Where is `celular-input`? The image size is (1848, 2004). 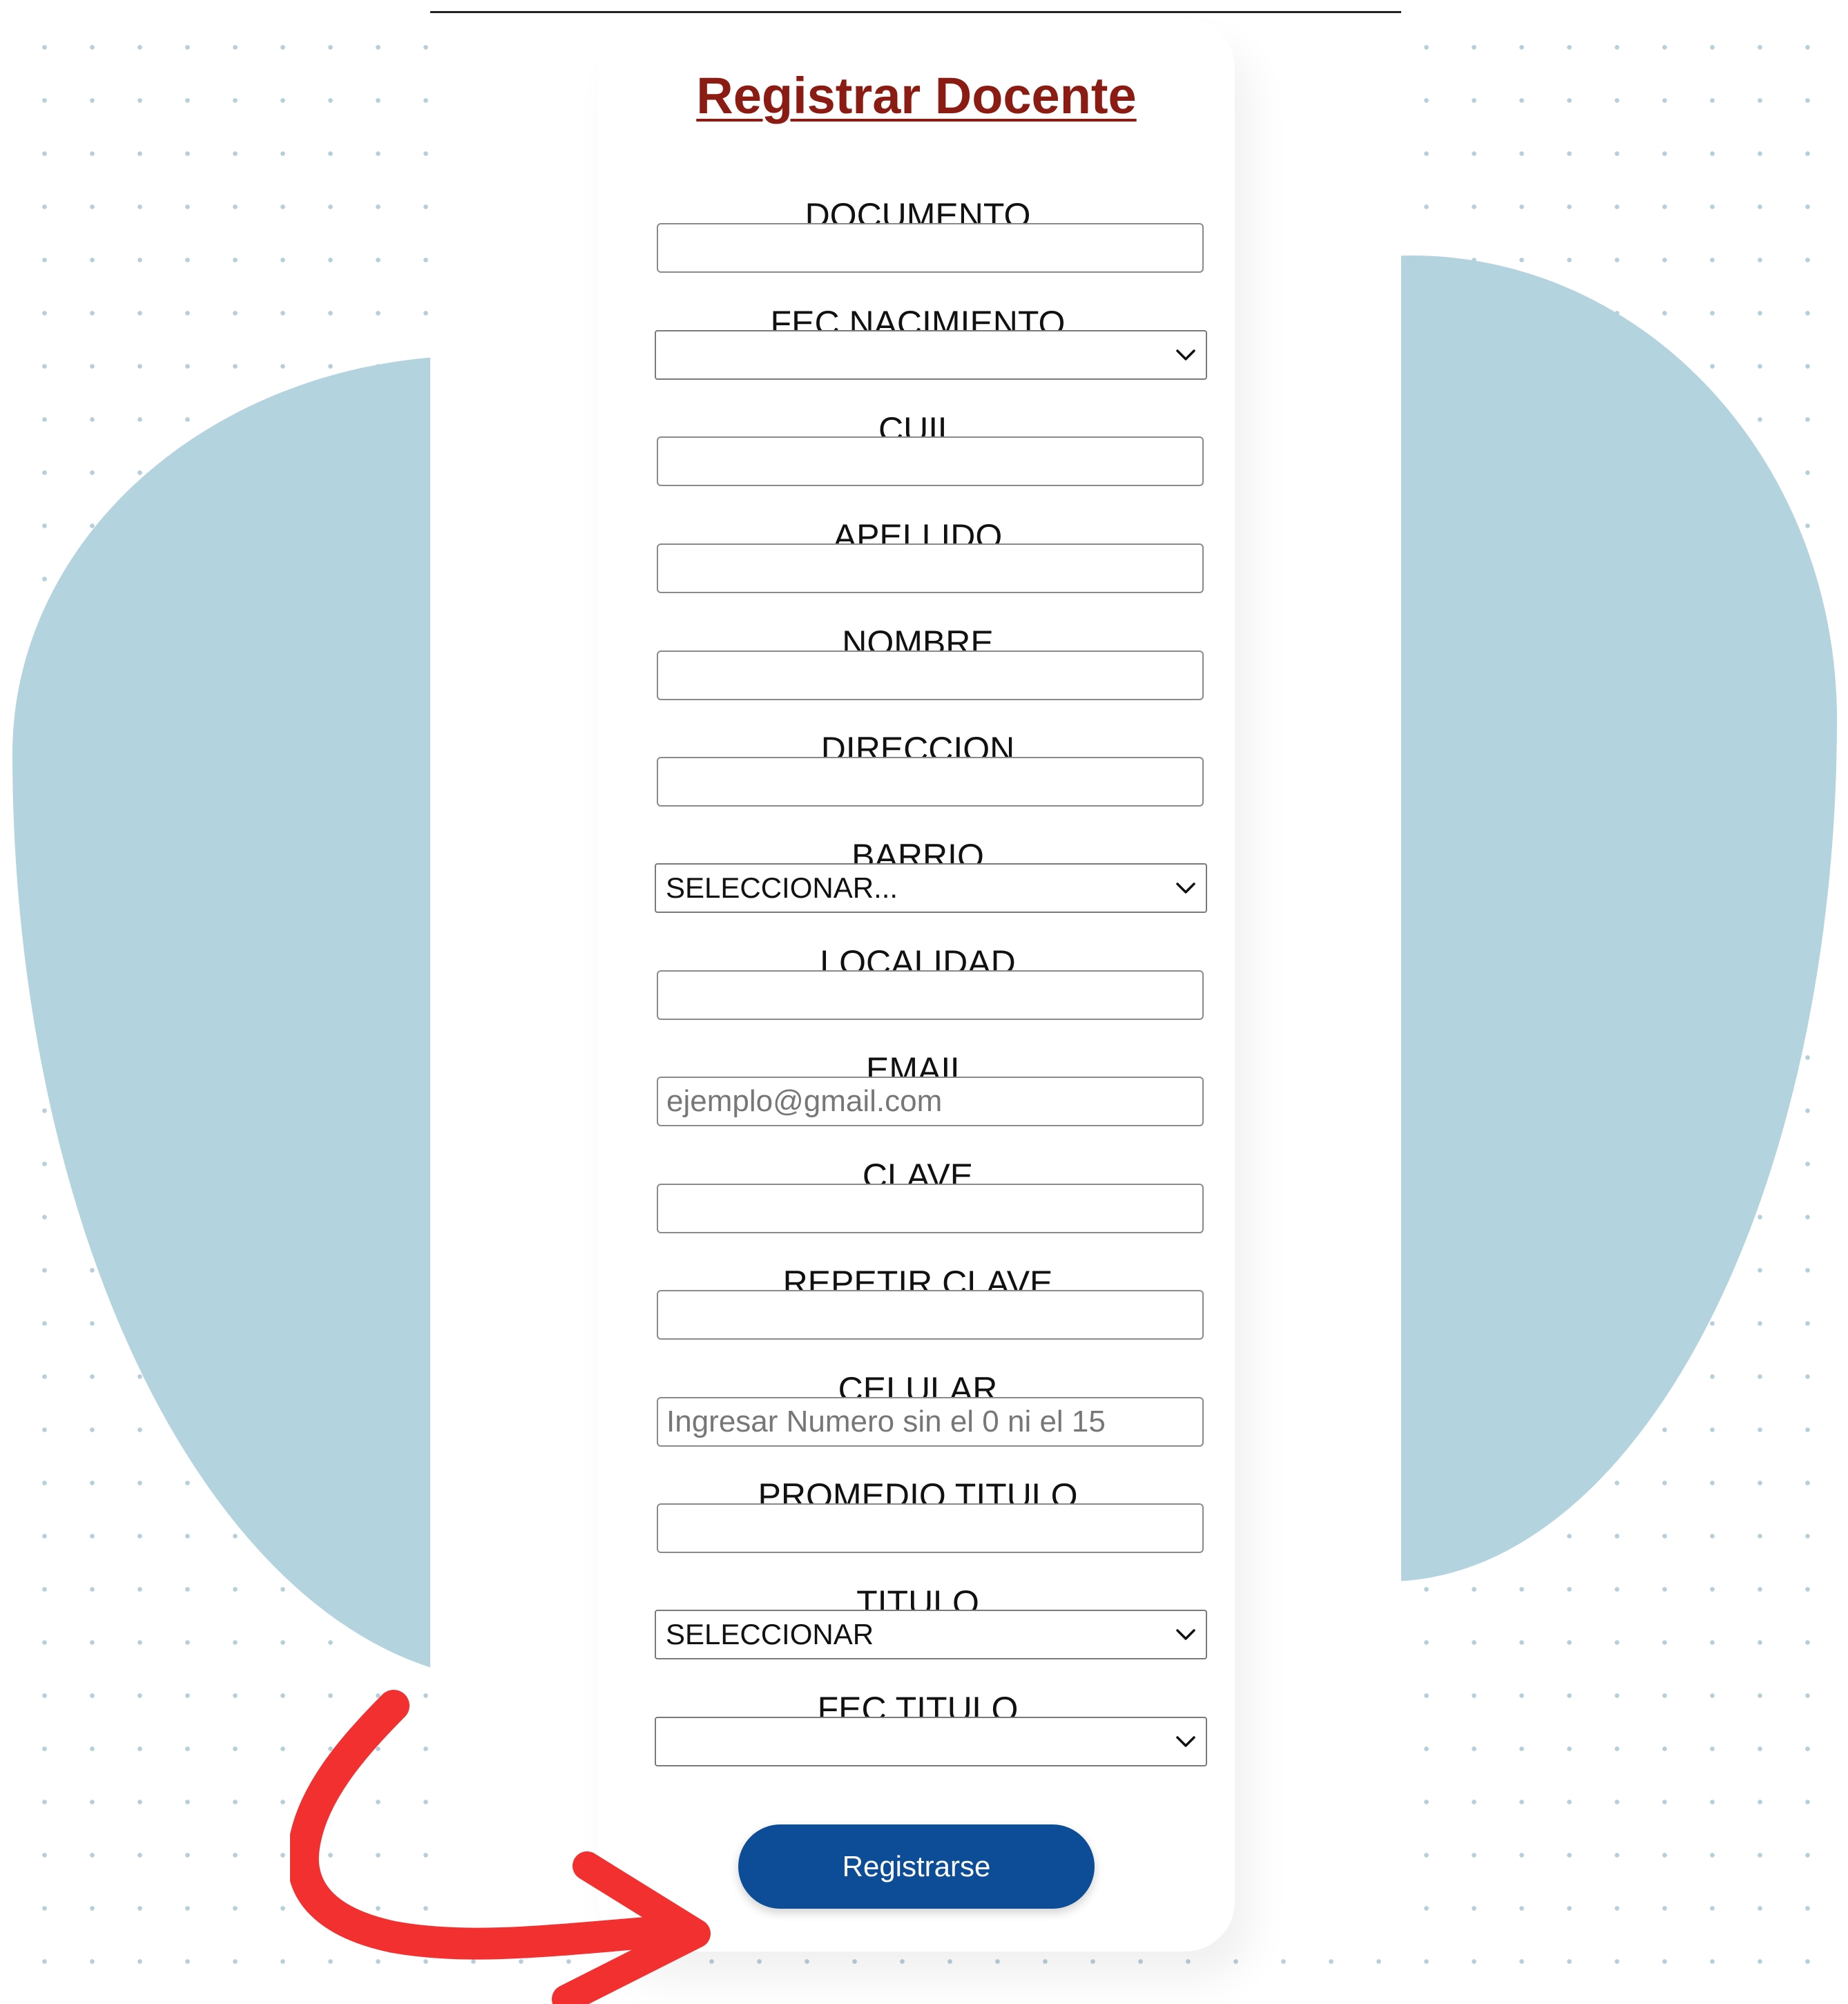
celular-input is located at coordinates (930, 1422).